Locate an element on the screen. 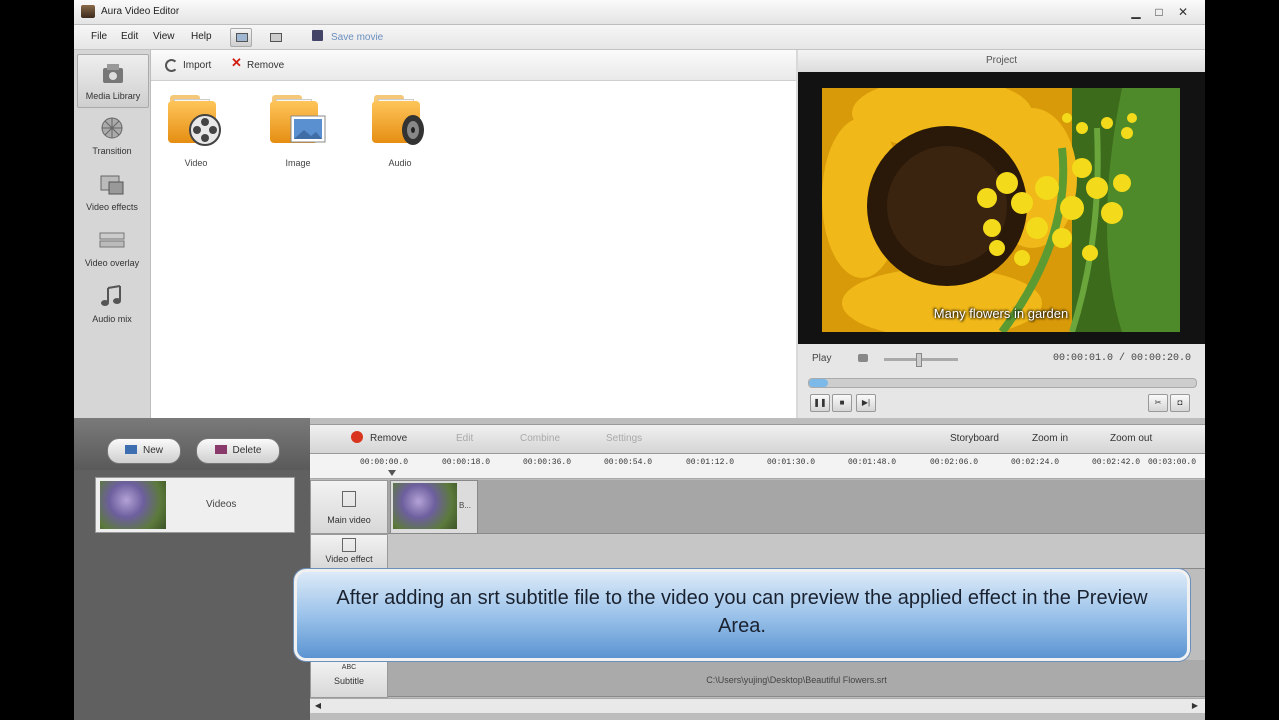  maximize-button: □ is located at coordinates (1159, 12).